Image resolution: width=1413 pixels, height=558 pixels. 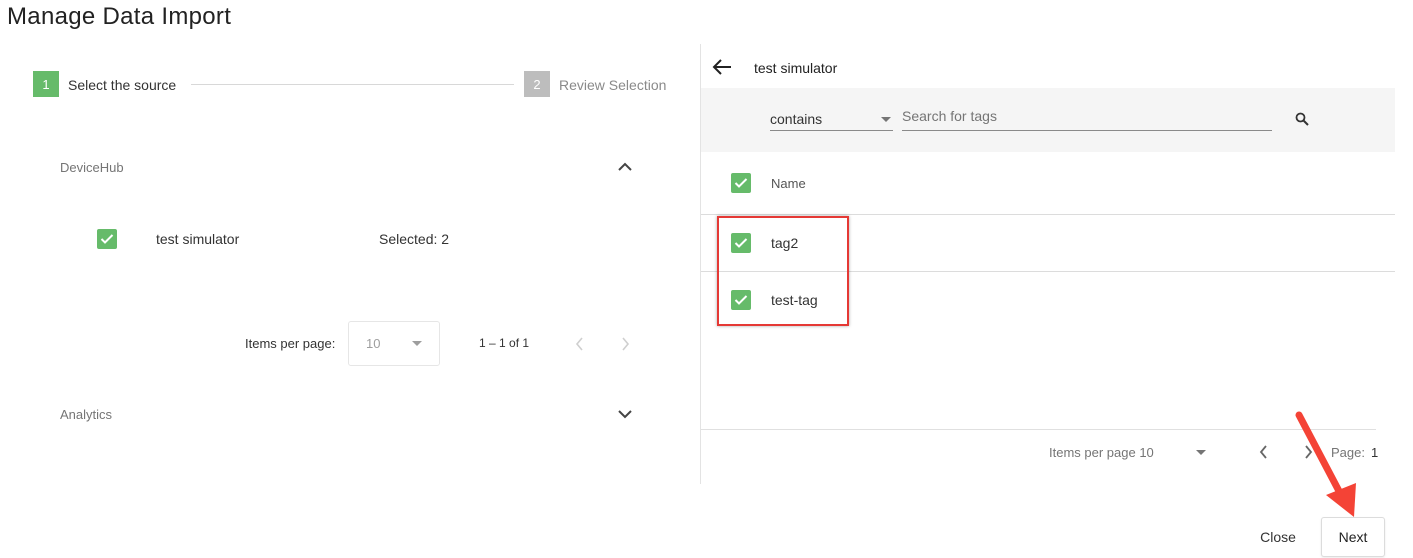 I want to click on tag-panel-title: test simulator, so click(x=796, y=68).